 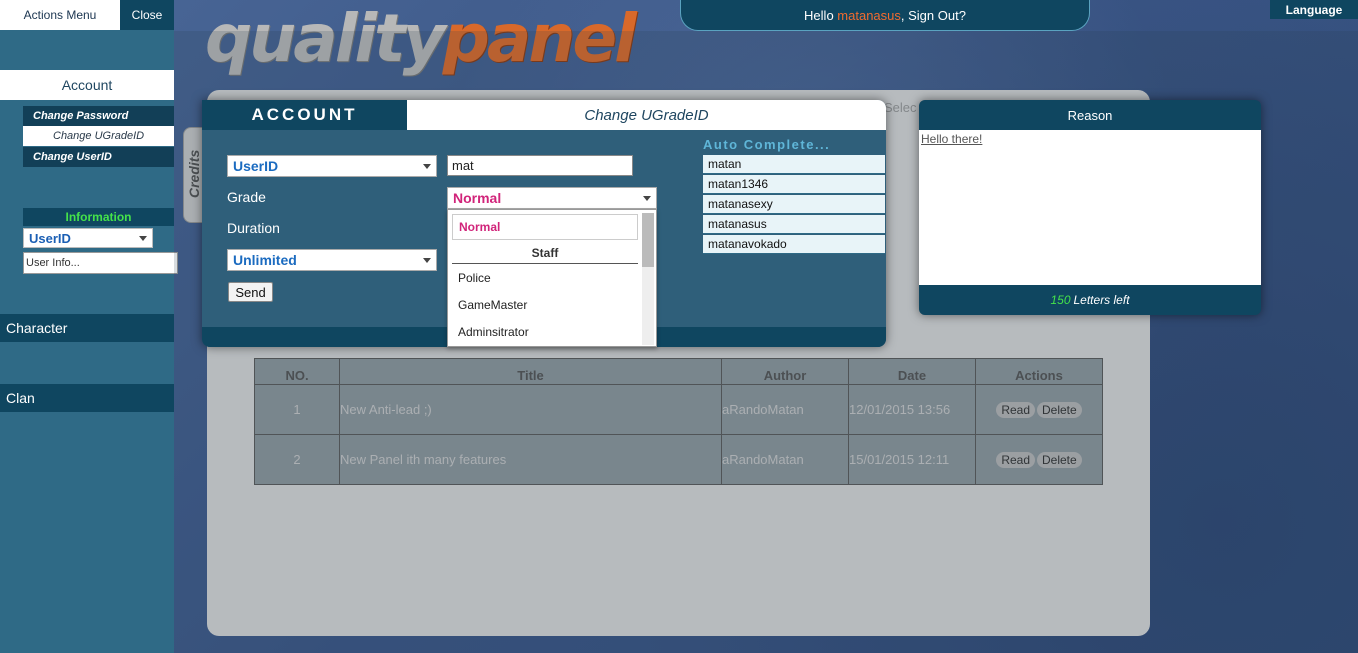 I want to click on sidebar-top-bar: Actions Menu Close, so click(x=87, y=15).